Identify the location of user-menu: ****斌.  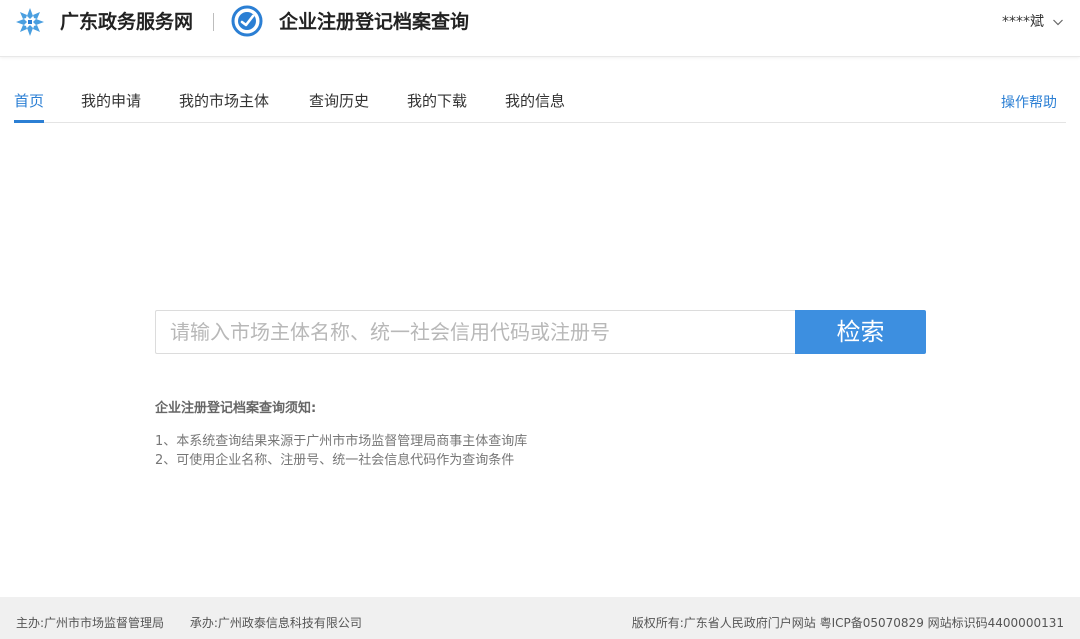
(1033, 22).